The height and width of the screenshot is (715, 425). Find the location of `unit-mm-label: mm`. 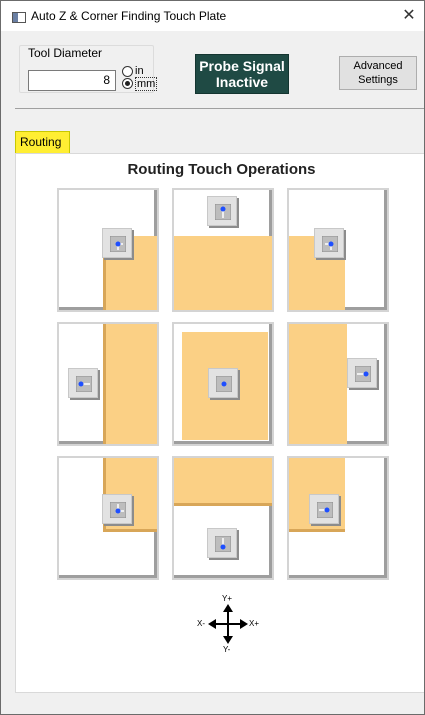

unit-mm-label: mm is located at coordinates (146, 84).